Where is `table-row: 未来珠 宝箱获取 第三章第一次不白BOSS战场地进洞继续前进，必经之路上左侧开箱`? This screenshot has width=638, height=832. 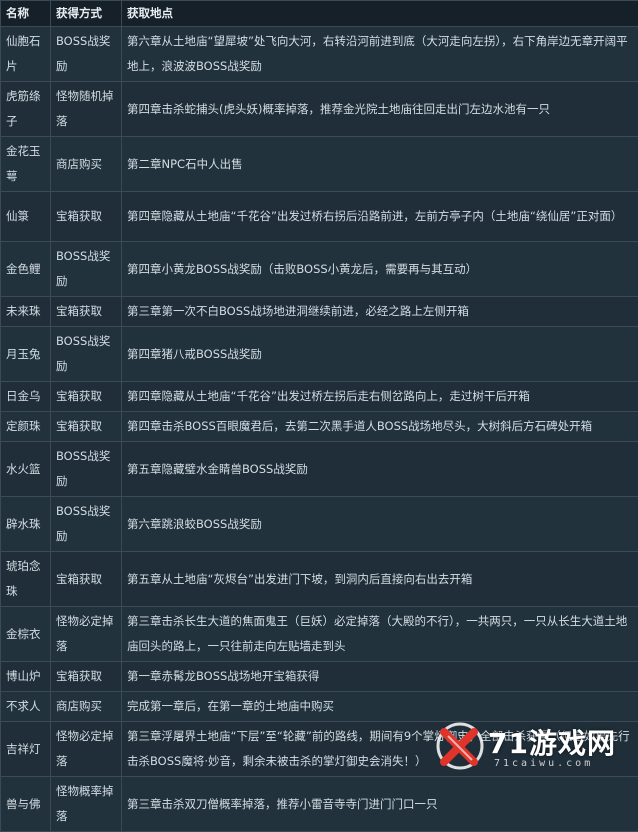 table-row: 未来珠 宝箱获取 第三章第一次不白BOSS战场地进洞继续前进，必经之路上左侧开箱 is located at coordinates (319, 312).